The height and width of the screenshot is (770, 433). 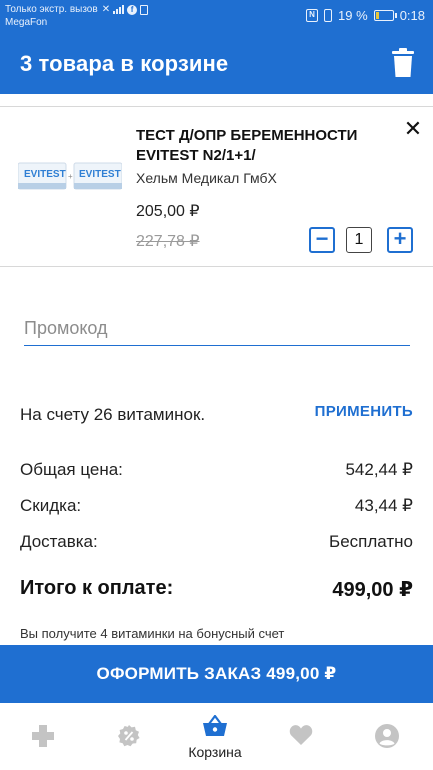 I want to click on facebook-icon: f, so click(x=132, y=9).